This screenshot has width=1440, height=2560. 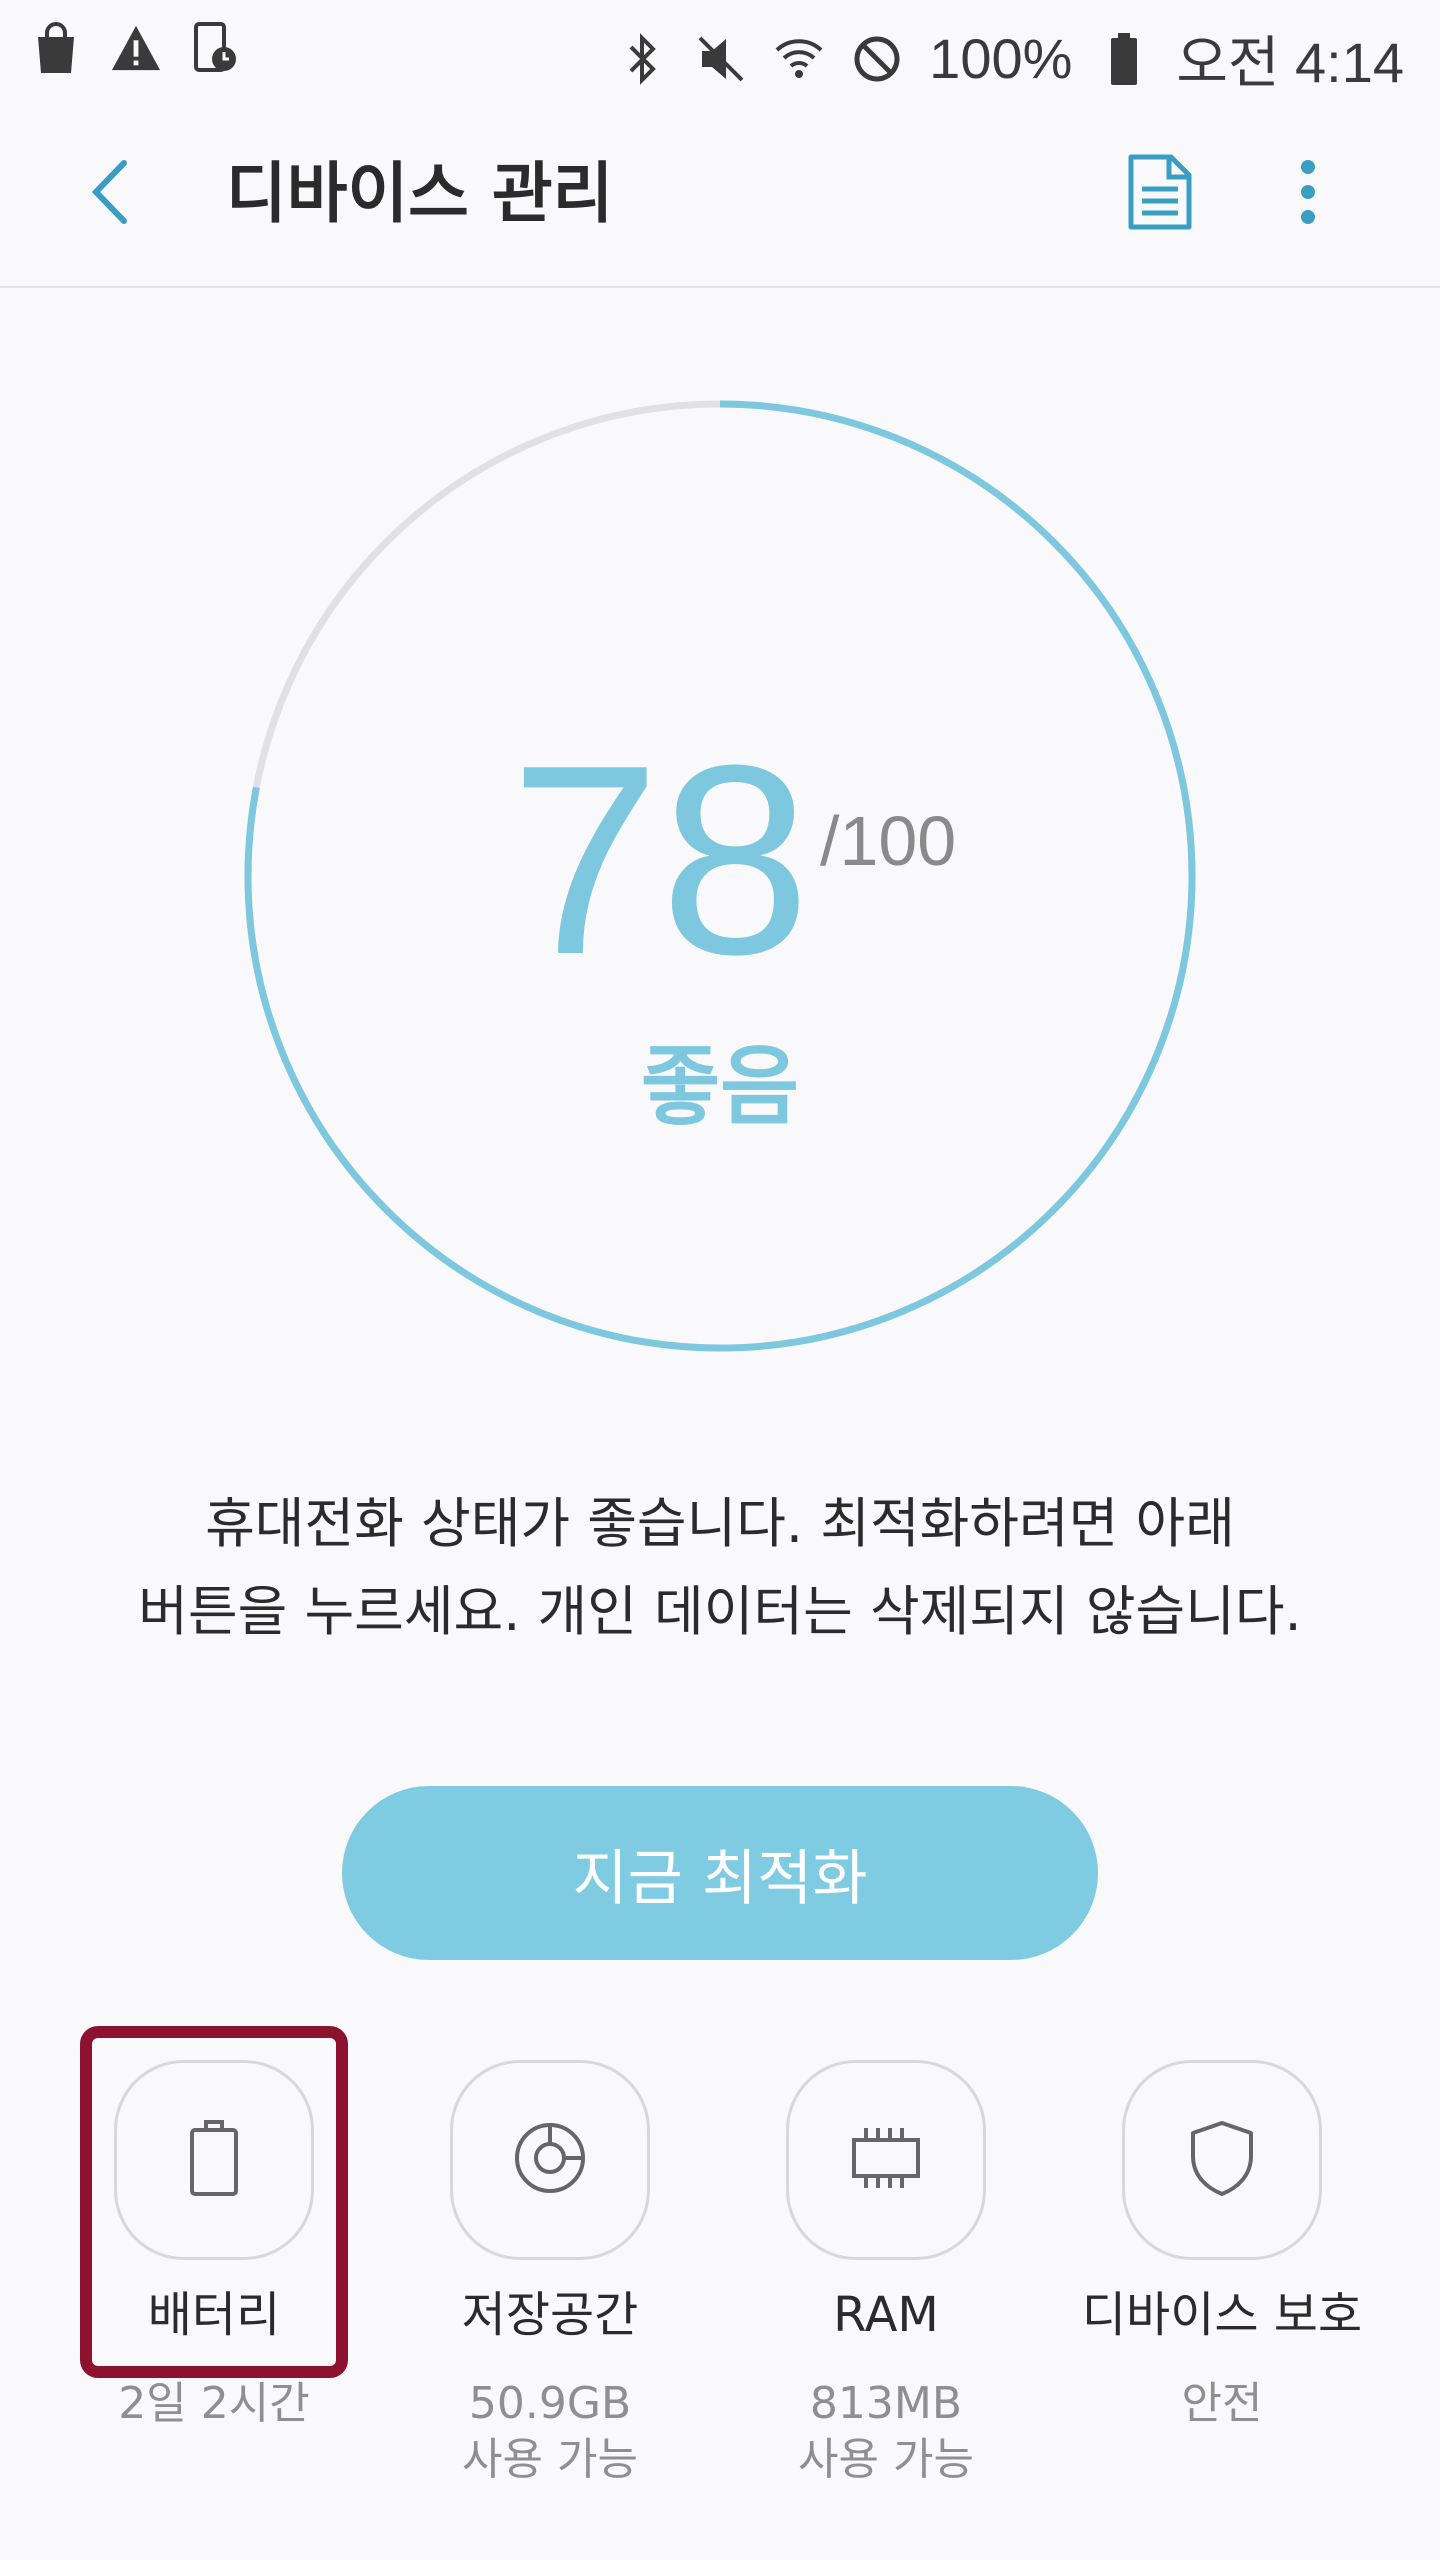 What do you see at coordinates (1222, 2315) in the screenshot?
I see `tile-protection-title: 디바이스 보호` at bounding box center [1222, 2315].